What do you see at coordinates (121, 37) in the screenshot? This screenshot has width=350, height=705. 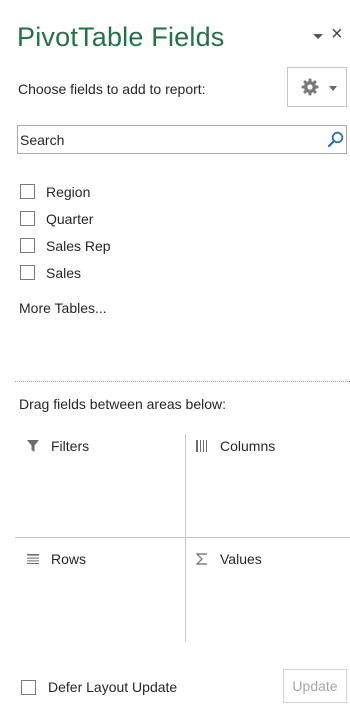 I see `pane-title: PivotTable Fields` at bounding box center [121, 37].